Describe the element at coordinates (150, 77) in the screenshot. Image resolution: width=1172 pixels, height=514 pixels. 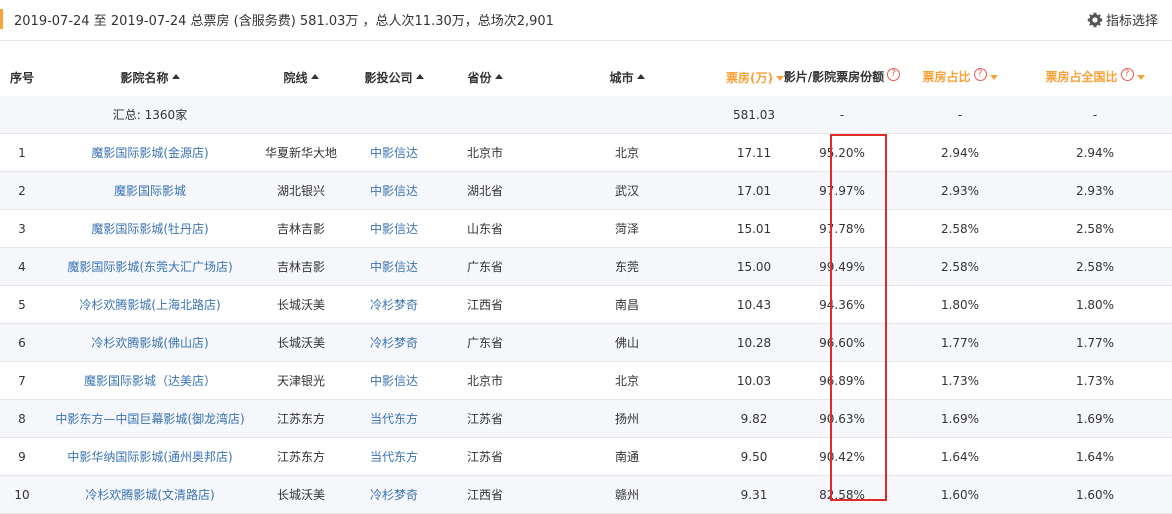
I see `col-cinema: 影院名称` at that location.